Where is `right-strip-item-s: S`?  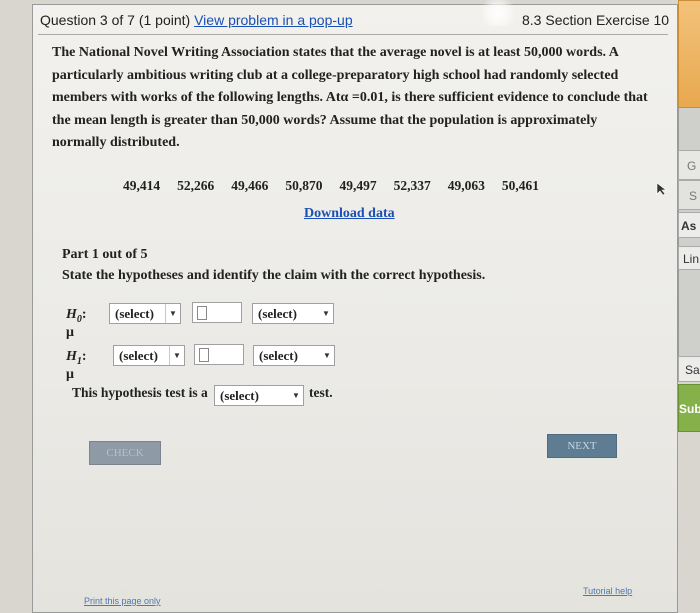 right-strip-item-s: S is located at coordinates (689, 195).